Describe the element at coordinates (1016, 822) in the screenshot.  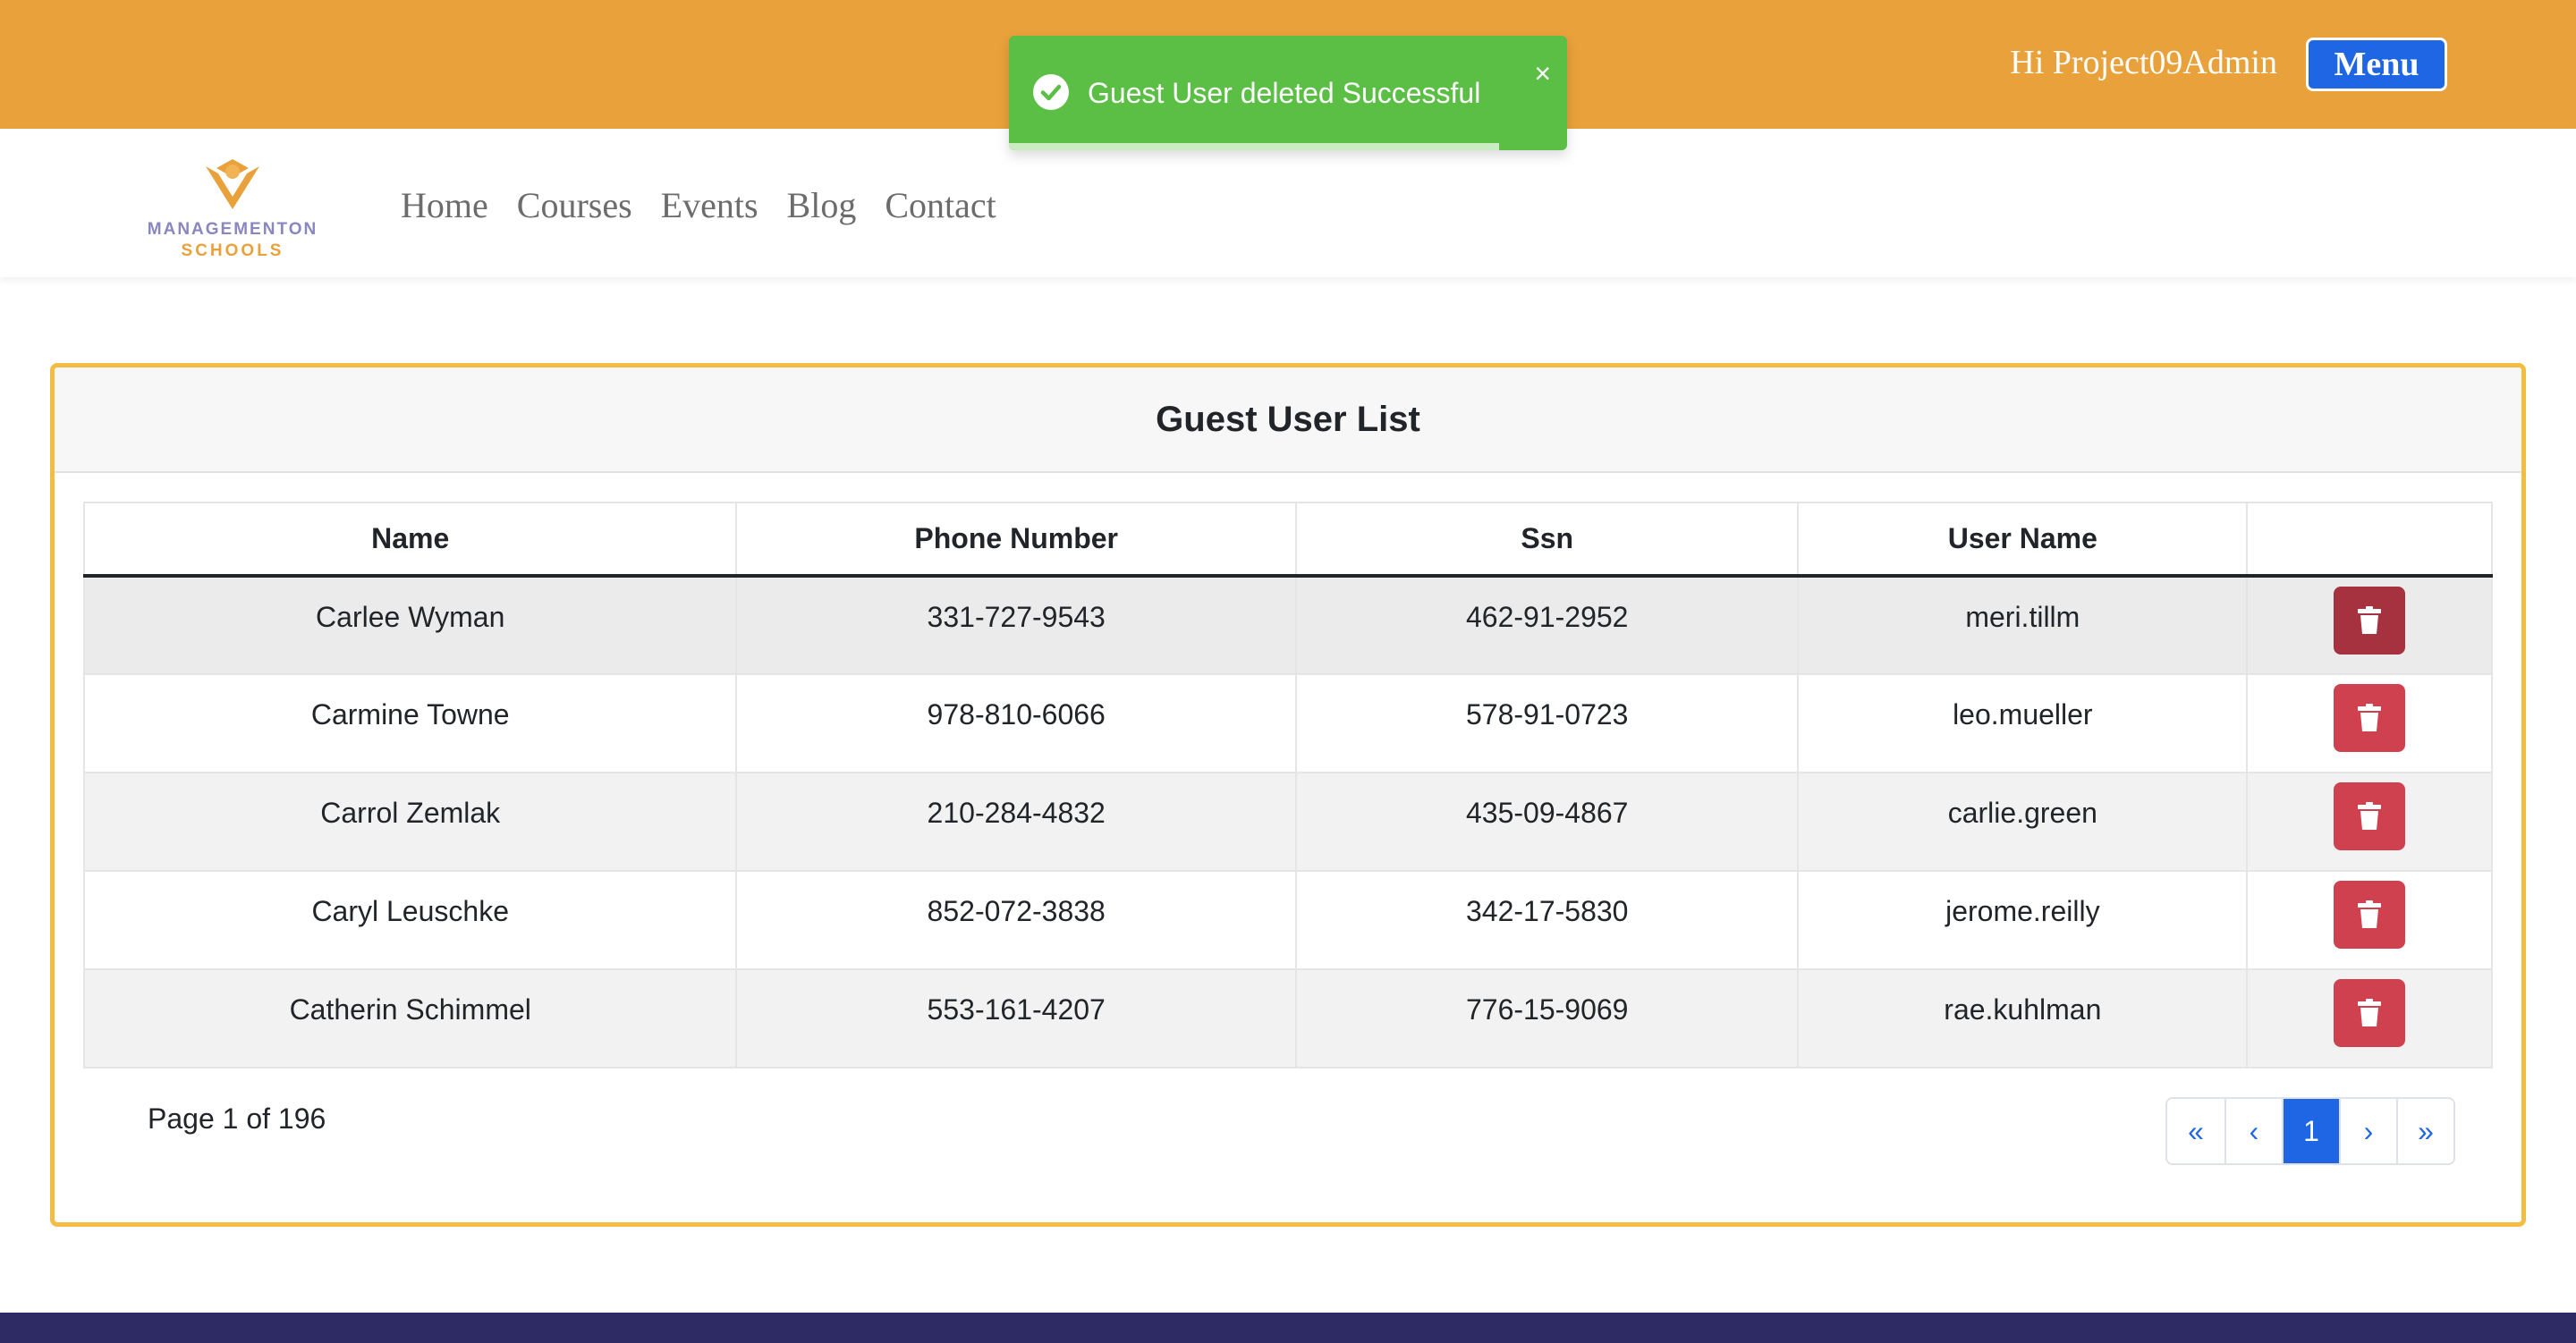
I see `cell-phone: 210-284-4832` at that location.